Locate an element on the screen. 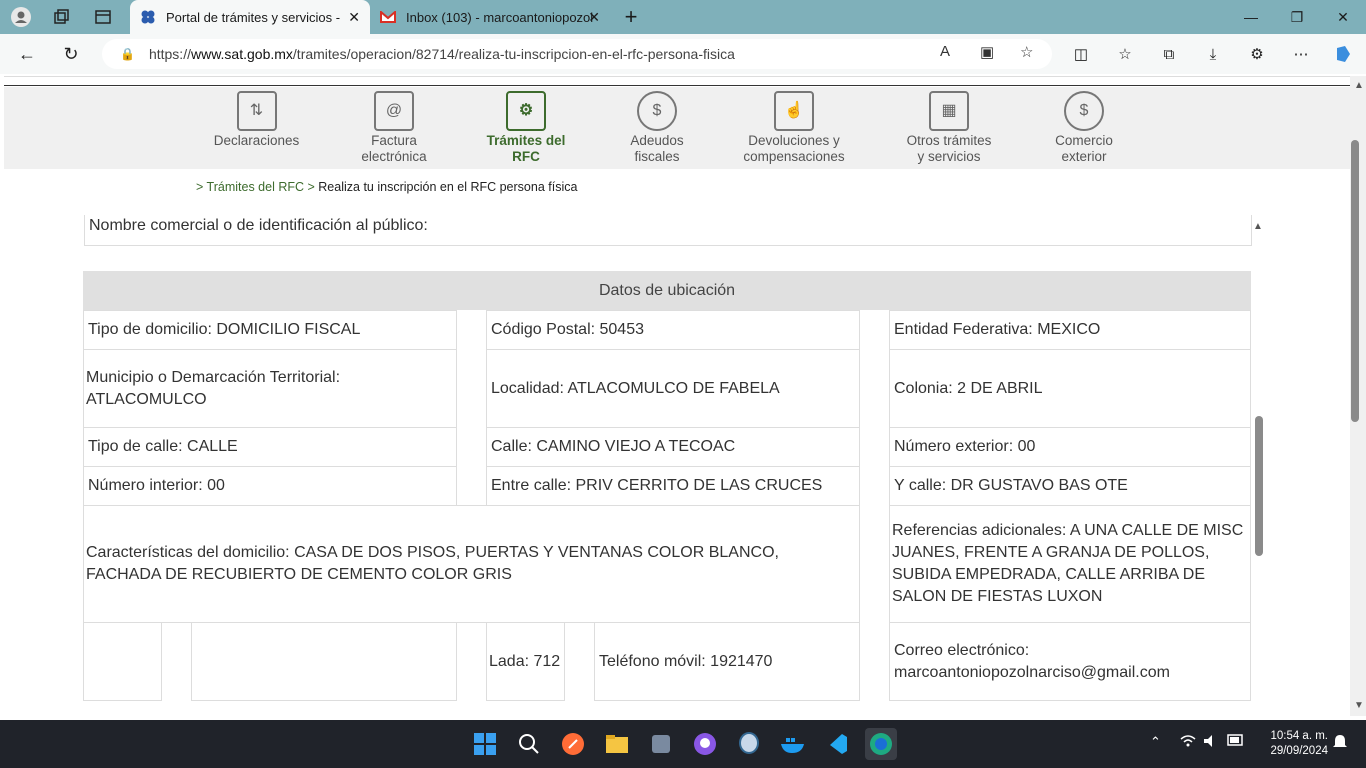  extensions-icon: ⚙ is located at coordinates (1257, 54).